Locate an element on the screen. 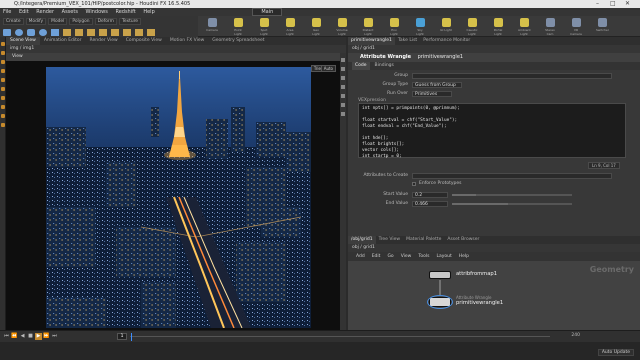  tab-motion-fx-view: Motion FX View is located at coordinates (187, 41).